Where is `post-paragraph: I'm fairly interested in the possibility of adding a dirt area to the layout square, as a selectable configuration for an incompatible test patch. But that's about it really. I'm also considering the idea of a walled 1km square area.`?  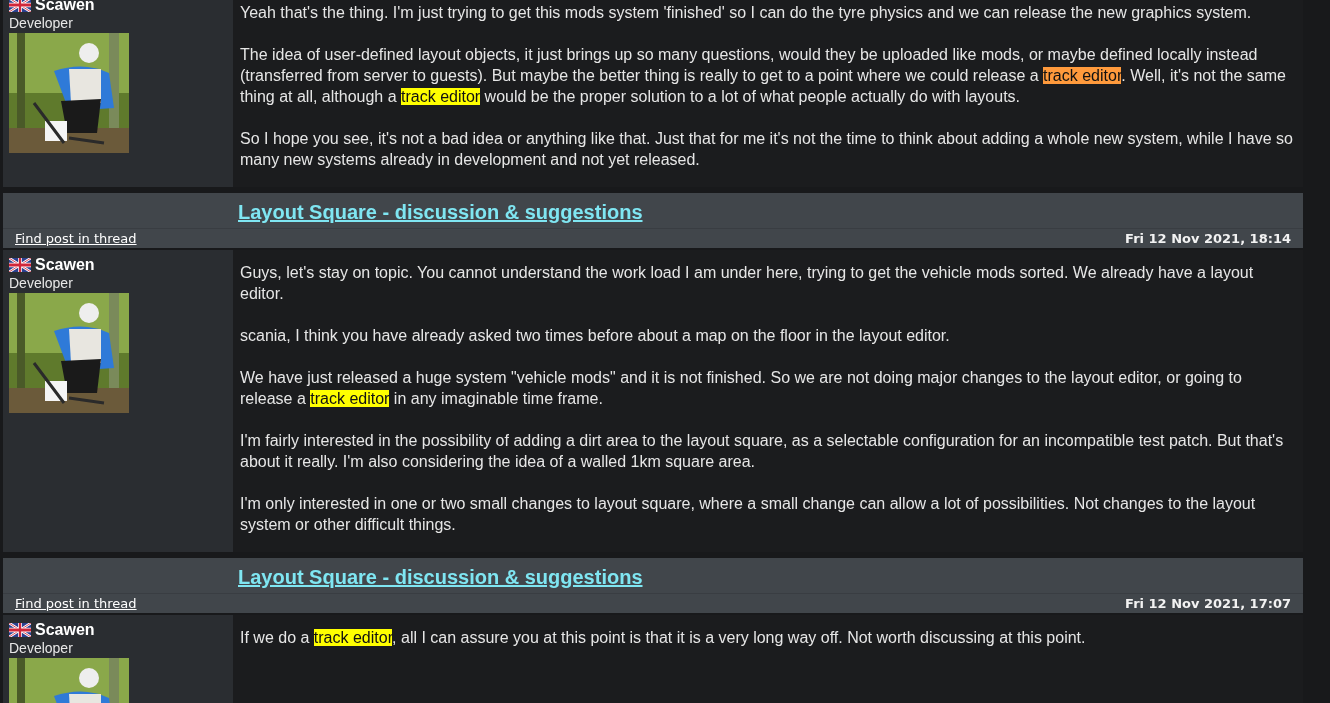
post-paragraph: I'm fairly interested in the possibility of adding a dirt area to the layout square, as a selectable configuration for an incompatible test patch. But that's about it really. I'm also considering the idea of a walled 1km square area. is located at coordinates (762, 451).